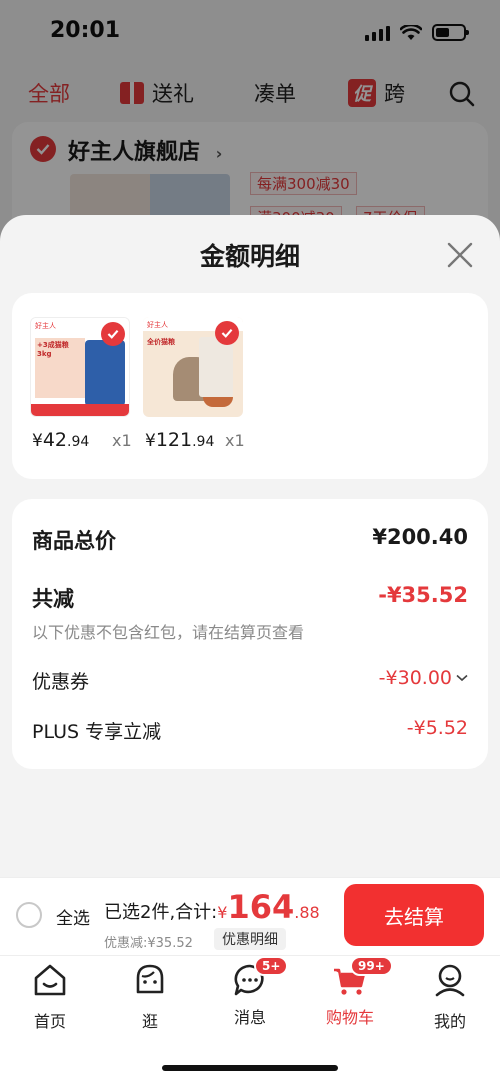  Describe the element at coordinates (271, 966) in the screenshot. I see `message-badge: 5+` at that location.